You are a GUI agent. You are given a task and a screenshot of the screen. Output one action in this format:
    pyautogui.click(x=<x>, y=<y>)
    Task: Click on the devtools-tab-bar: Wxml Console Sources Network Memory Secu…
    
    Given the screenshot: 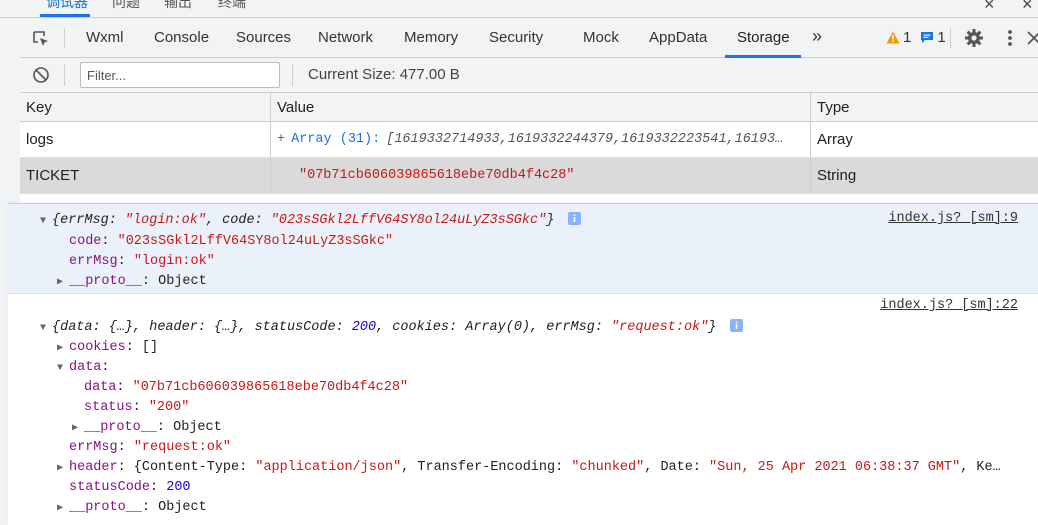 What is the action you would take?
    pyautogui.click(x=529, y=38)
    